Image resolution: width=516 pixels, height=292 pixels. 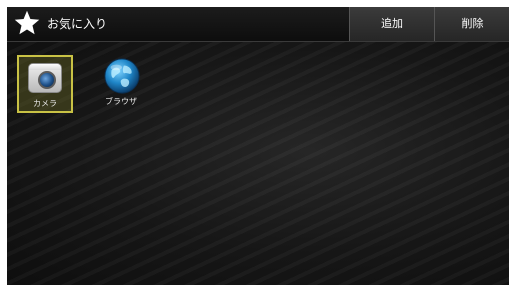 What do you see at coordinates (121, 101) in the screenshot?
I see `app-label-browser: ブラウザ` at bounding box center [121, 101].